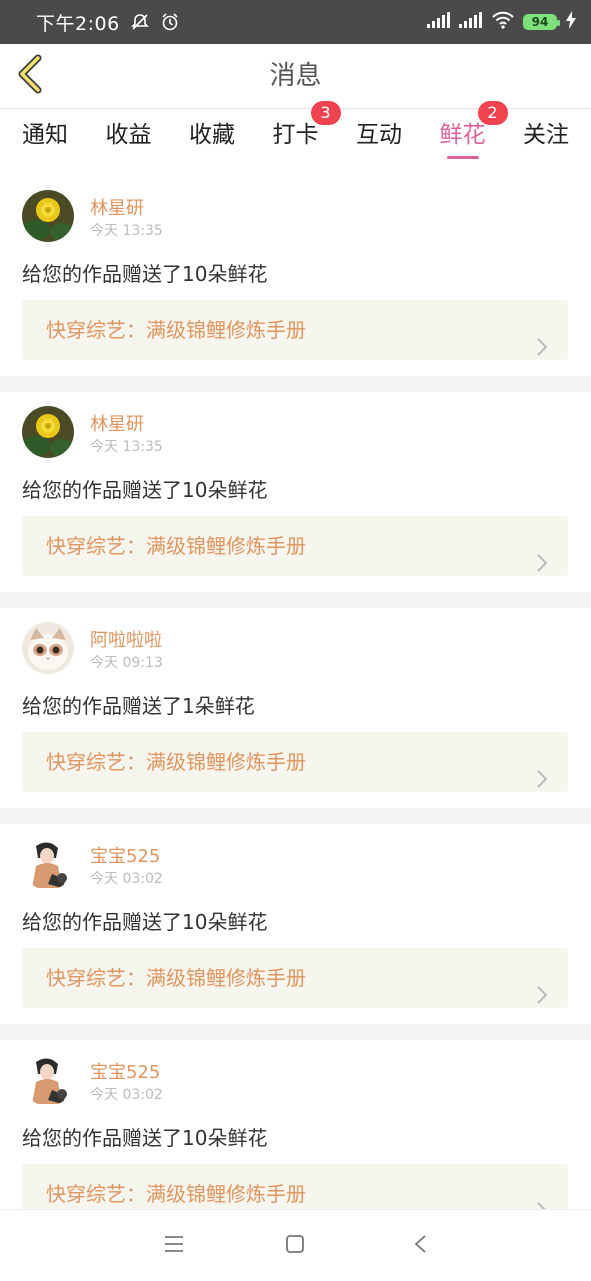 This screenshot has height=1281, width=591. I want to click on tab-favorites: 收藏, so click(212, 138).